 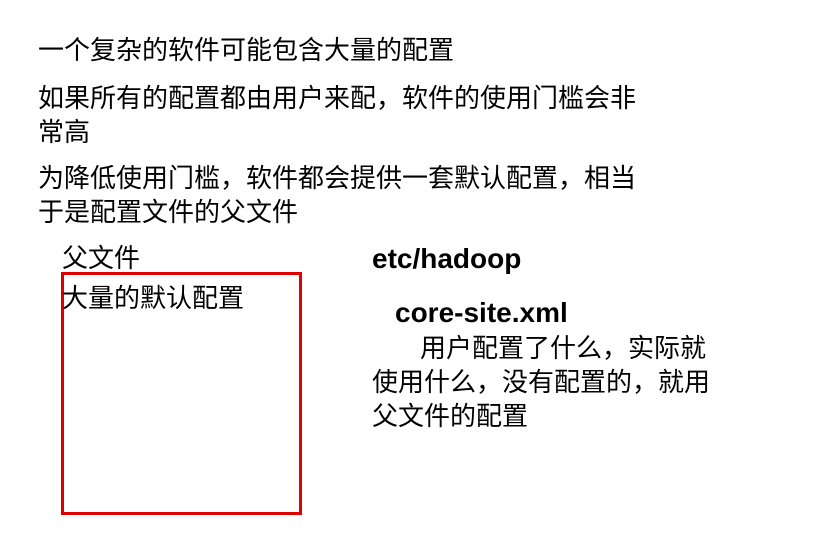 What do you see at coordinates (168, 213) in the screenshot?
I see `intro-line-5: 于是配置文件的父文件` at bounding box center [168, 213].